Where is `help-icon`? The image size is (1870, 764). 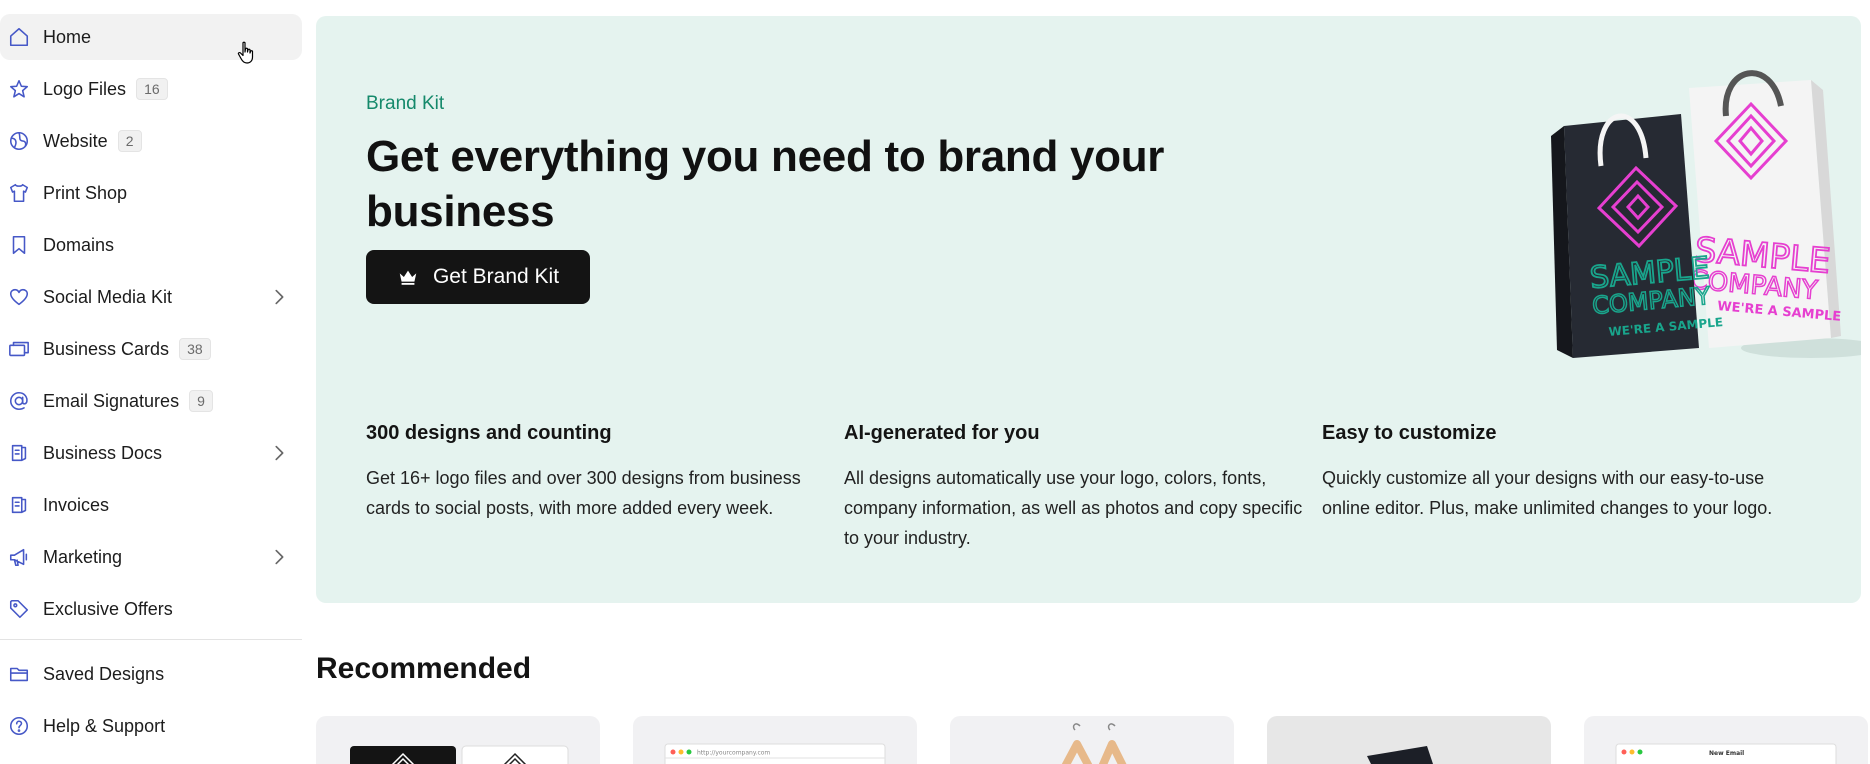
help-icon is located at coordinates (19, 726).